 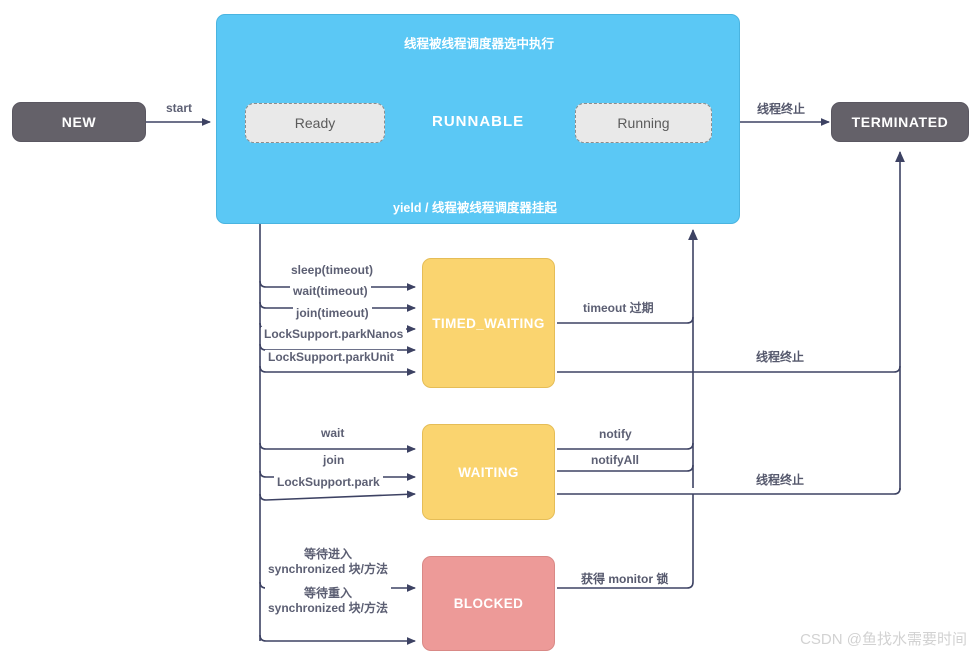 I want to click on edge-label-reenter-sync-line2: synchronized 块/方法, so click(x=328, y=608).